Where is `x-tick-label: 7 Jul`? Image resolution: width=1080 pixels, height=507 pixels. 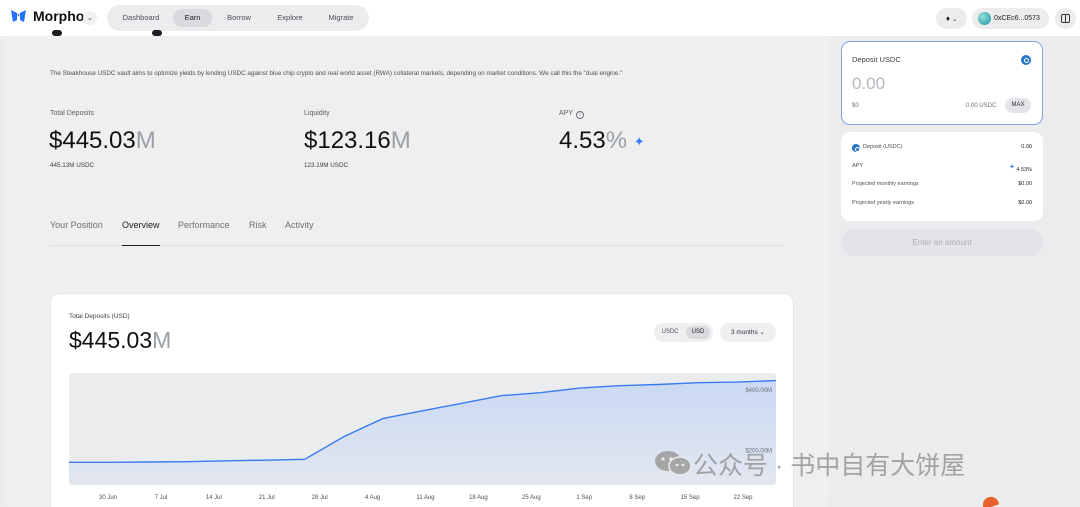 x-tick-label: 7 Jul is located at coordinates (161, 498).